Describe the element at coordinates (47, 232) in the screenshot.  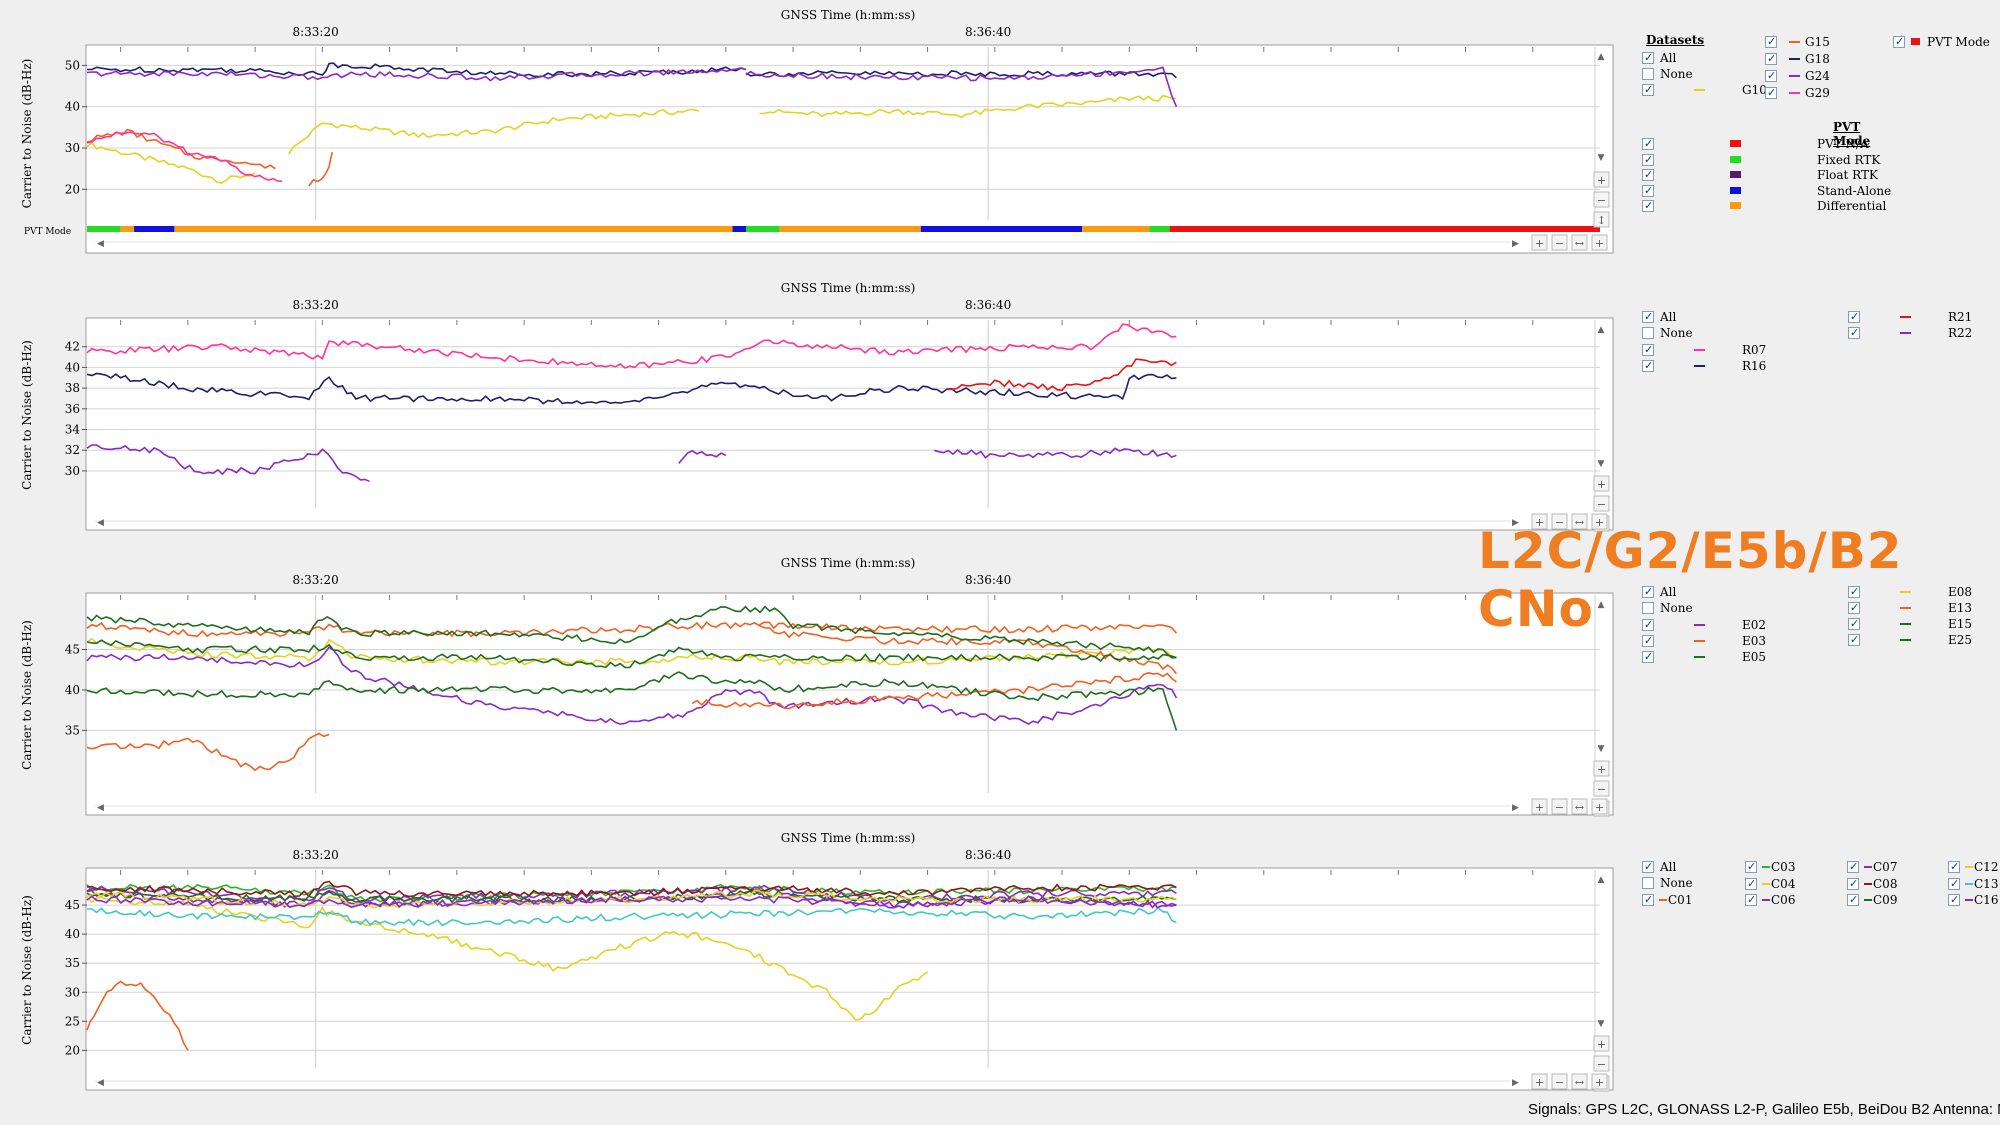
I see `pvt-row-label: PVT Mode` at that location.